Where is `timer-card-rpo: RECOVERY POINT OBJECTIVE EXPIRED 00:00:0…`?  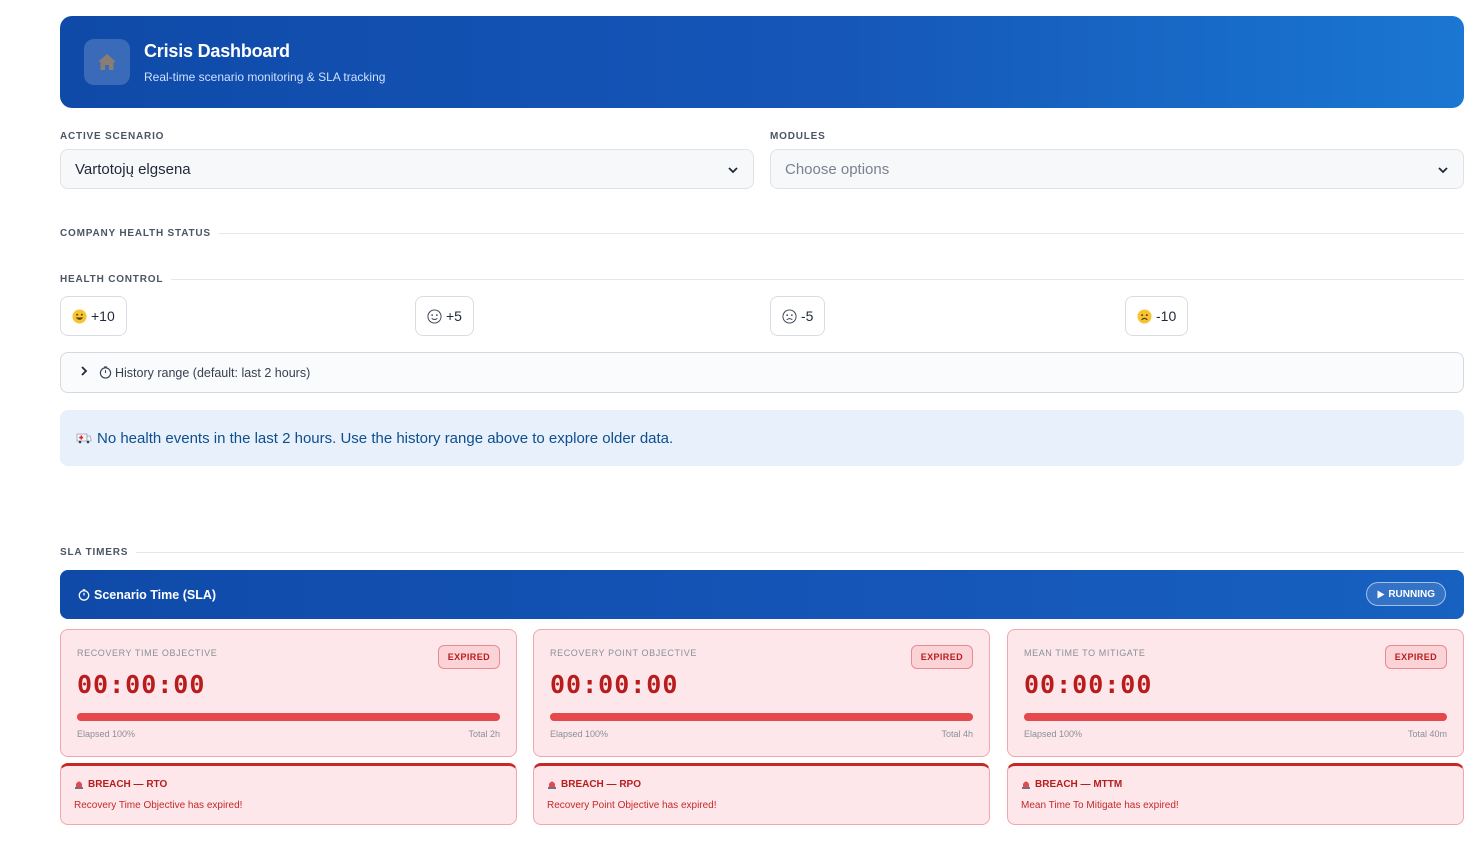
timer-card-rpo: RECOVERY POINT OBJECTIVE EXPIRED 00:00:0… is located at coordinates (761, 693).